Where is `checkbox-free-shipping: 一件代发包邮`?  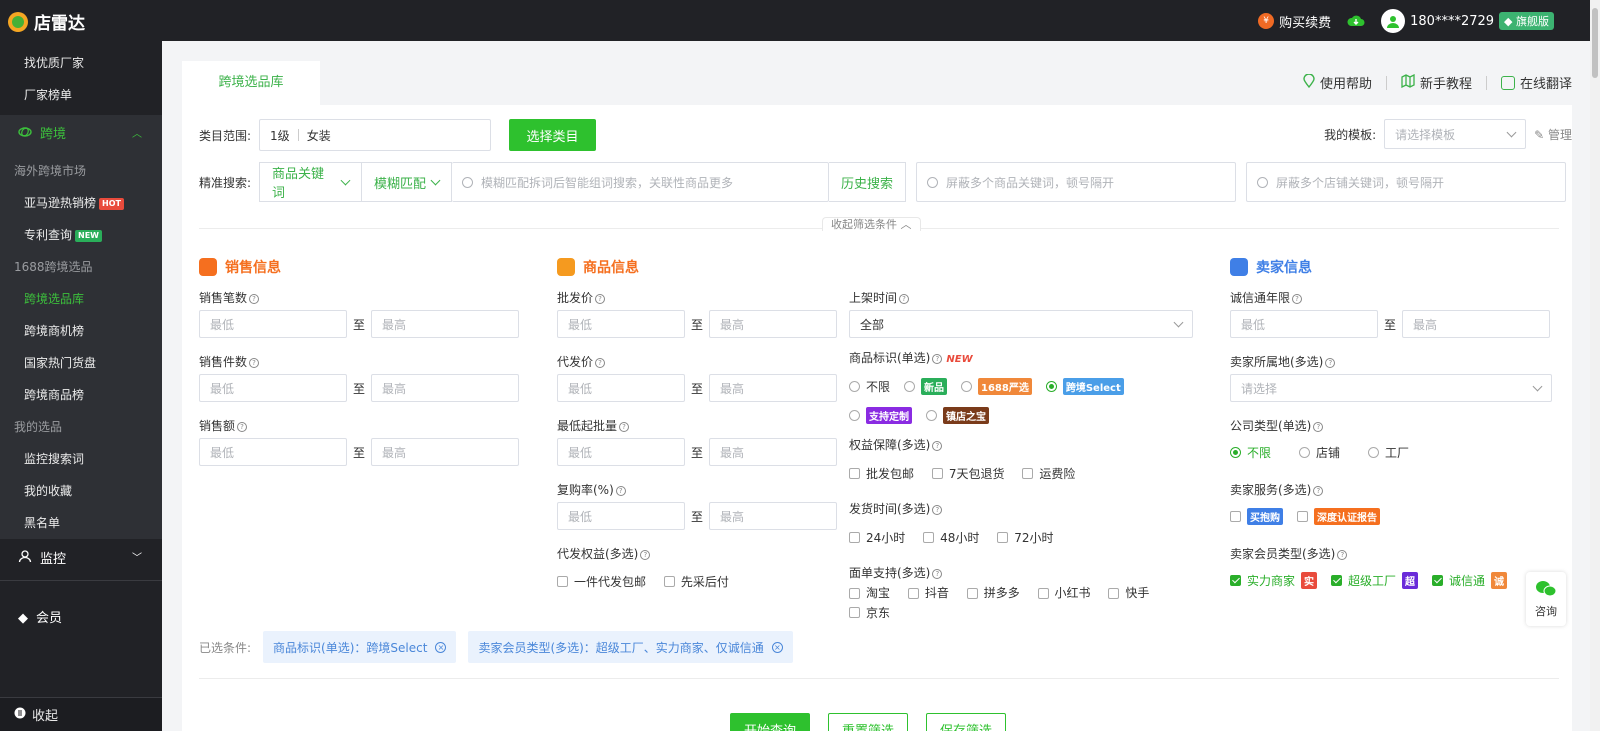 checkbox-free-shipping: 一件代发包邮 is located at coordinates (601, 581).